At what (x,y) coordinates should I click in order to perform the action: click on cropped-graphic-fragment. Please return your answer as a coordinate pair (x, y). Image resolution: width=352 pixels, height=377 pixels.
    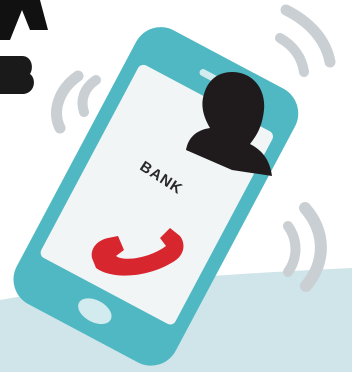
    Looking at the image, I should click on (24, 20).